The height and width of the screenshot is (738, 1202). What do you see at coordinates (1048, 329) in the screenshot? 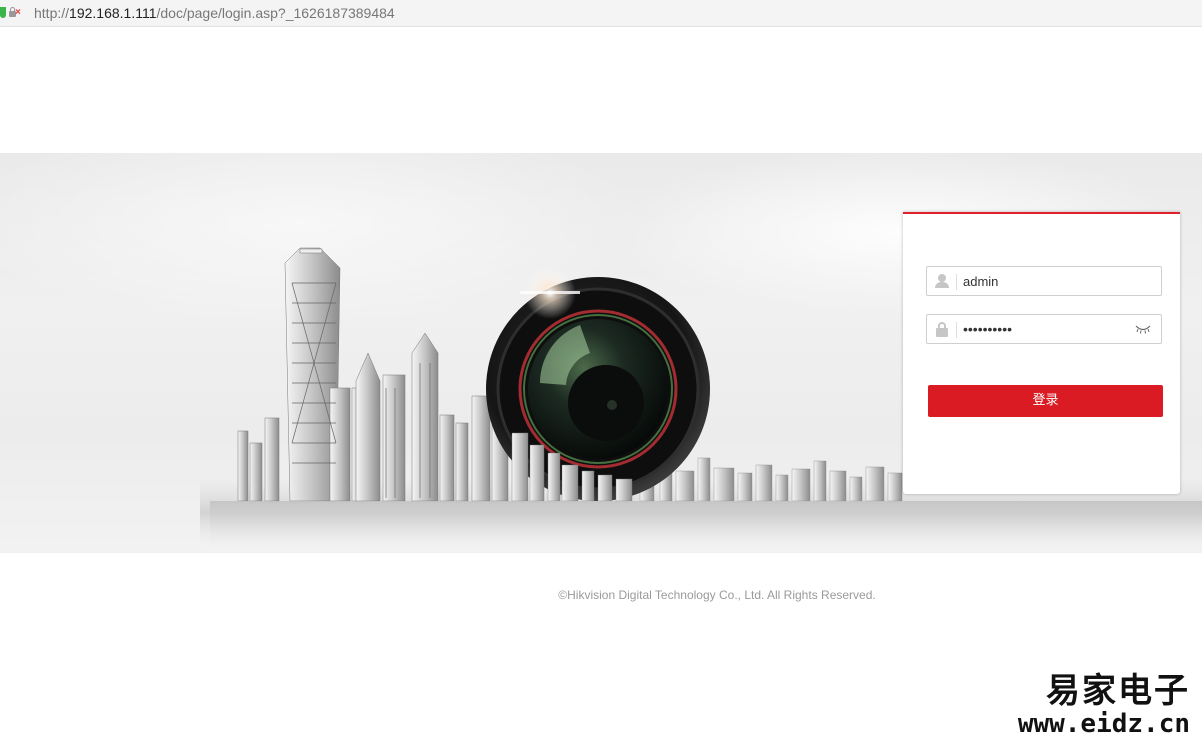
I see `password-input` at bounding box center [1048, 329].